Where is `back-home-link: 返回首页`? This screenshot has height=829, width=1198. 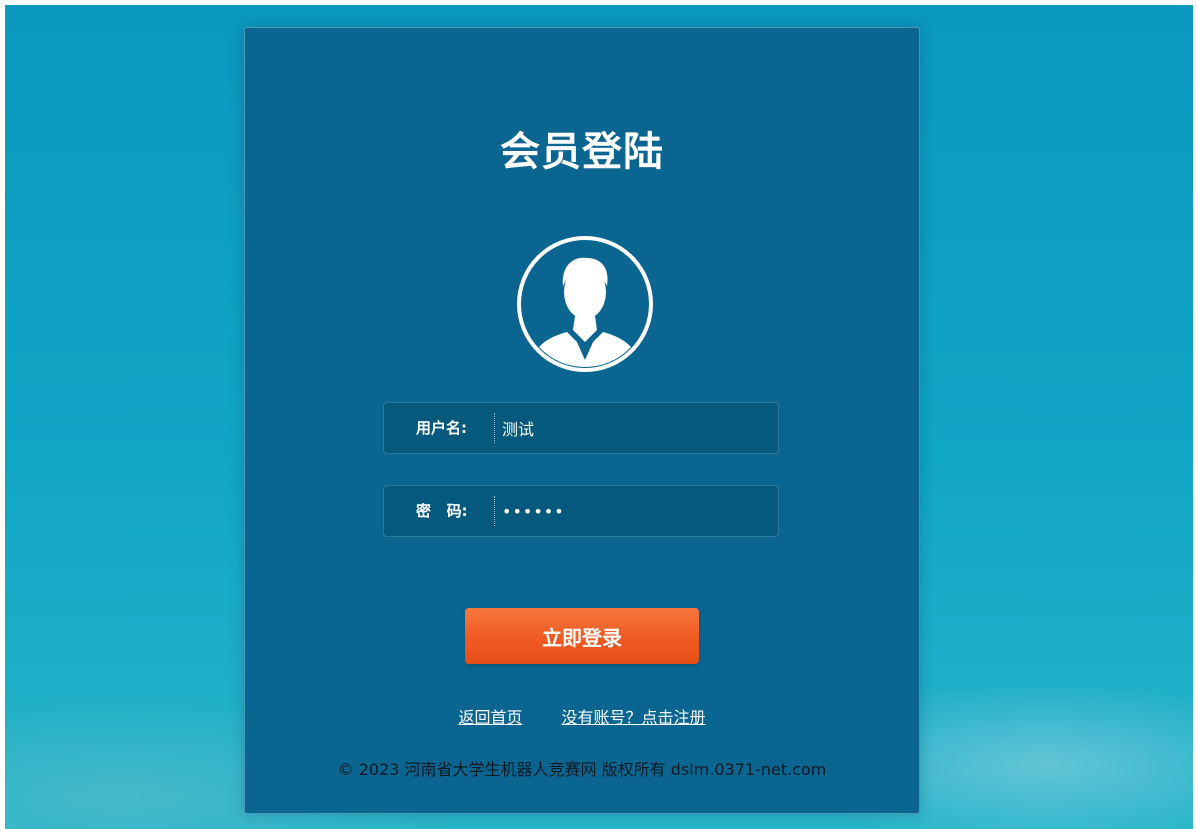
back-home-link: 返回首页 is located at coordinates (490, 717).